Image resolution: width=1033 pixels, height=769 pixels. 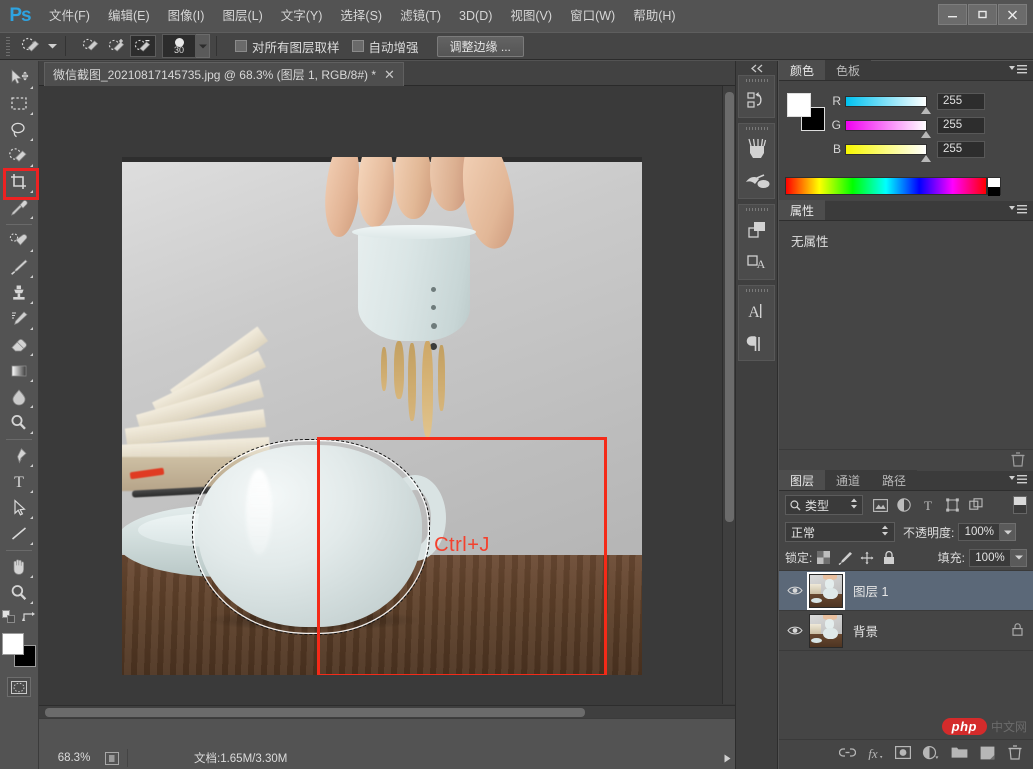 What do you see at coordinates (865, 630) in the screenshot?
I see `layer-name: 背景` at bounding box center [865, 630].